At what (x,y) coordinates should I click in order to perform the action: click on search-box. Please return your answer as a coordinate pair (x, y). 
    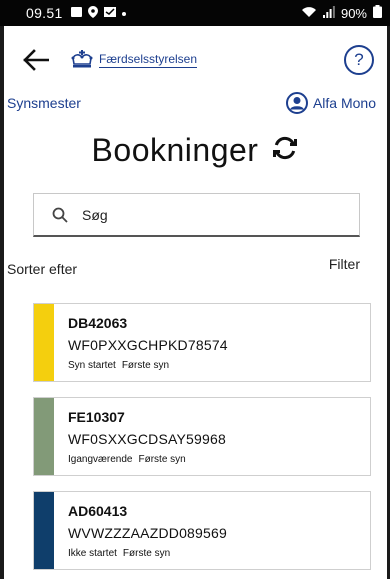
    Looking at the image, I should click on (196, 215).